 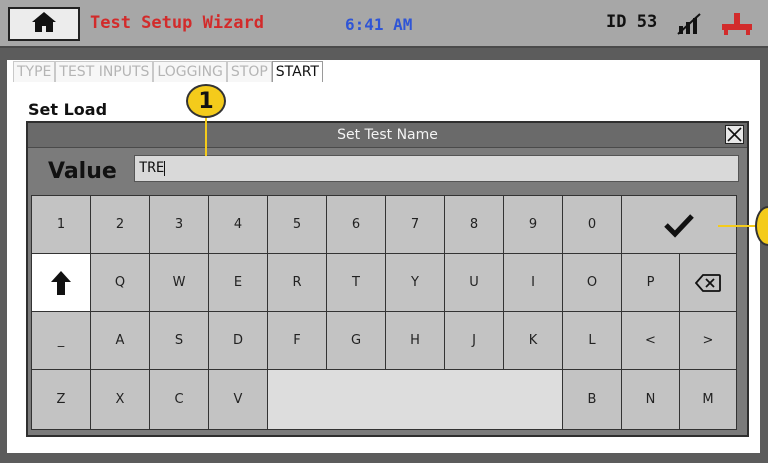 I want to click on checkmark-icon, so click(x=679, y=225).